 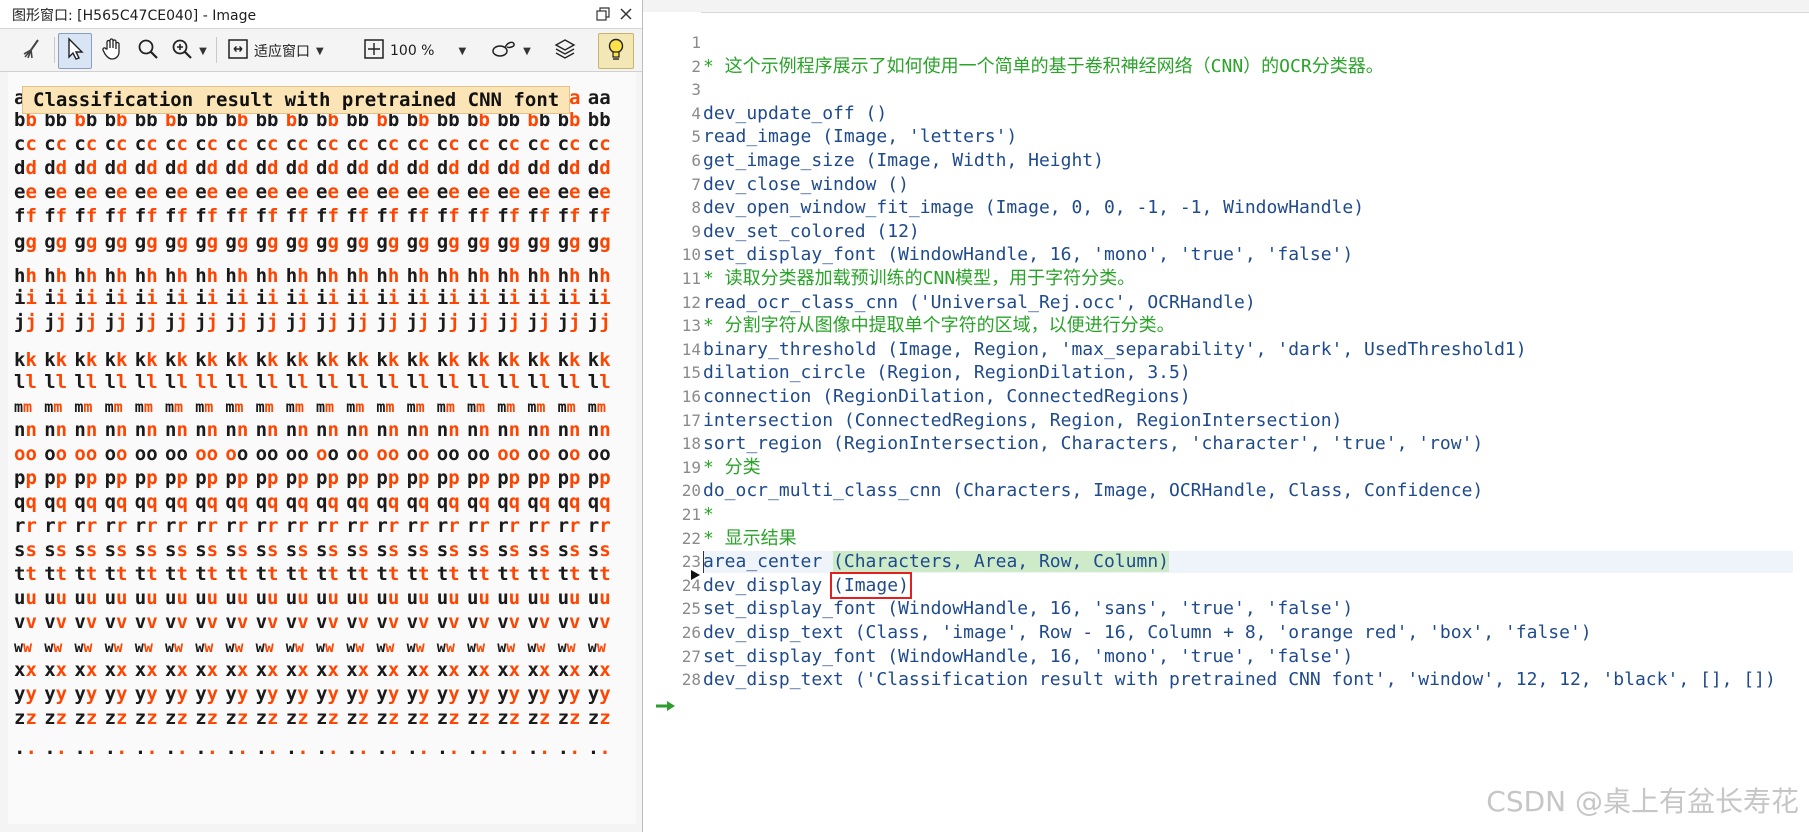 What do you see at coordinates (297, 192) in the screenshot?
I see `letter-glyph-pair: ee` at bounding box center [297, 192].